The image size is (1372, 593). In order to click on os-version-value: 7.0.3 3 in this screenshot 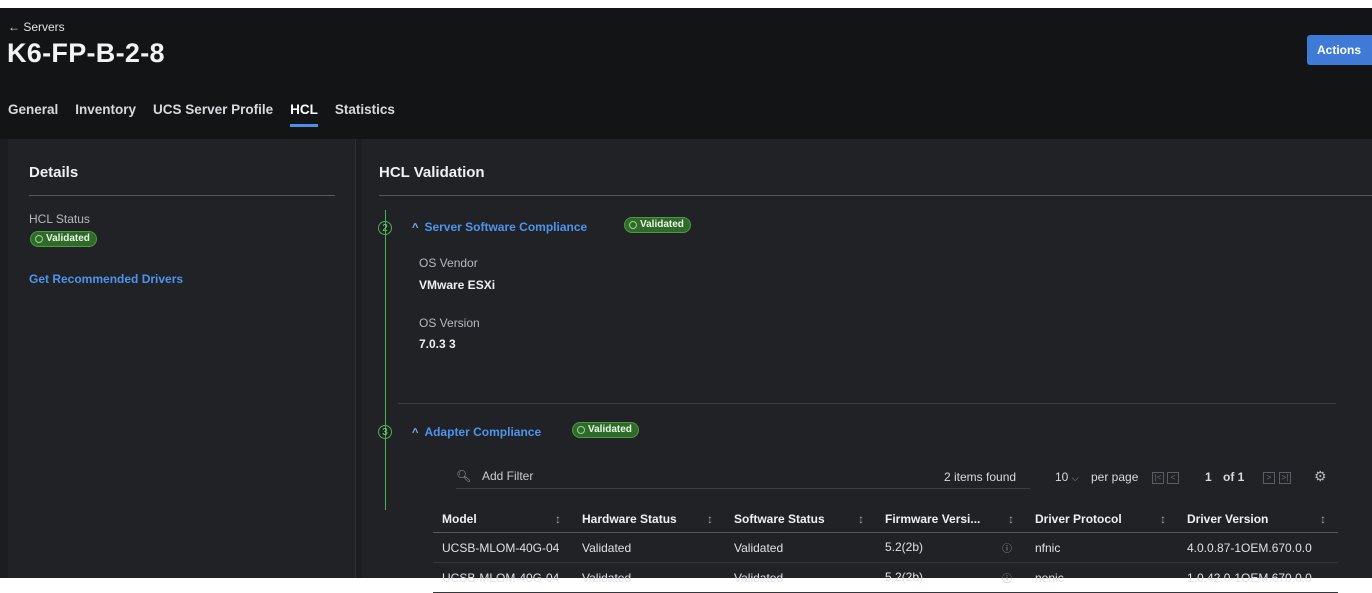, I will do `click(437, 344)`.